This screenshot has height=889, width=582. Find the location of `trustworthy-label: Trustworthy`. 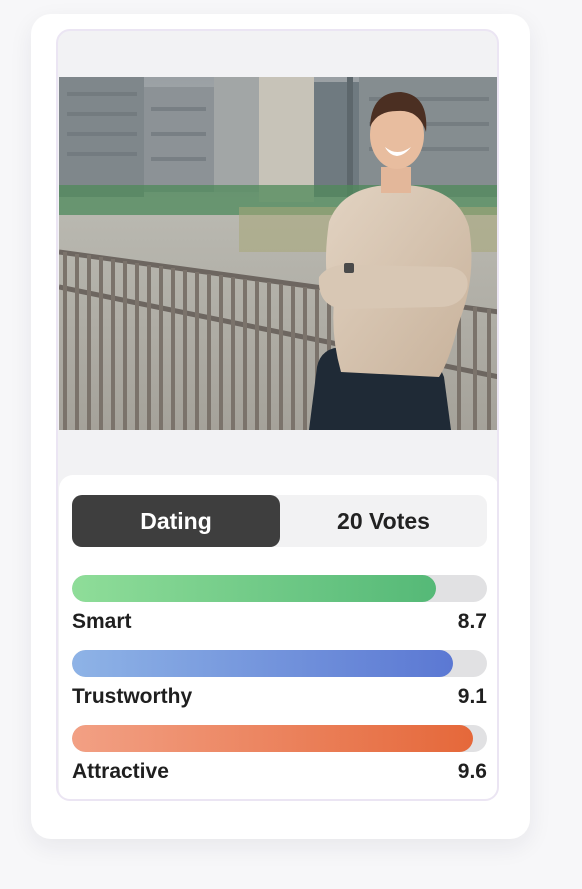

trustworthy-label: Trustworthy is located at coordinates (132, 696).